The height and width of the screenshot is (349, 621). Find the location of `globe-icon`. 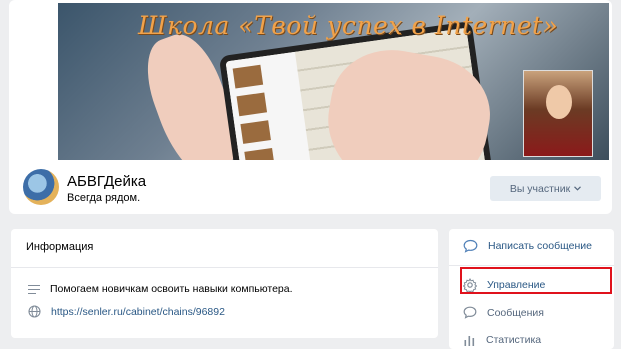

globe-icon is located at coordinates (34, 311).